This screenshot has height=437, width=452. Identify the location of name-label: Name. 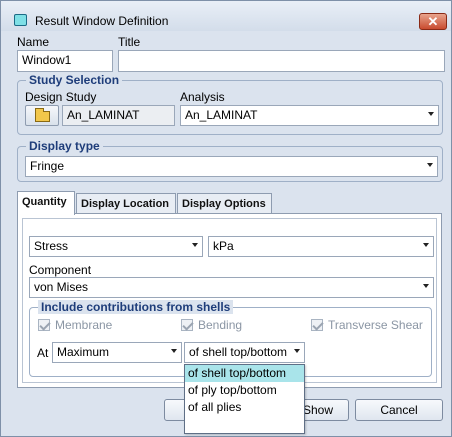
(33, 42).